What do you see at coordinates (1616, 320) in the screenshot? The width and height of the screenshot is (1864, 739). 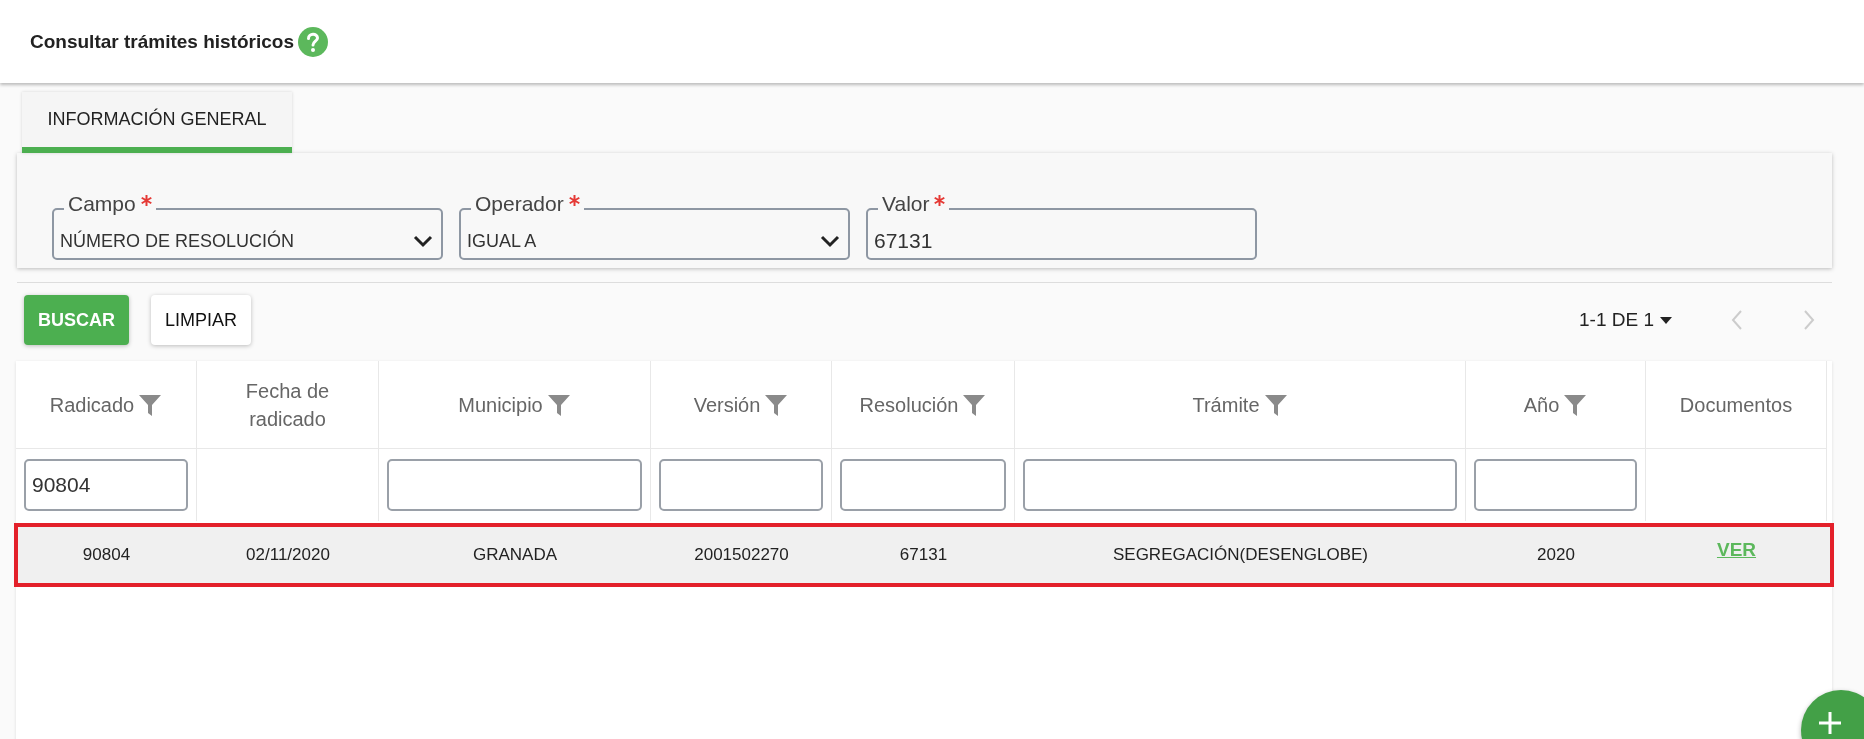 I see `page-range-dropdown: 1-1 DE 1` at bounding box center [1616, 320].